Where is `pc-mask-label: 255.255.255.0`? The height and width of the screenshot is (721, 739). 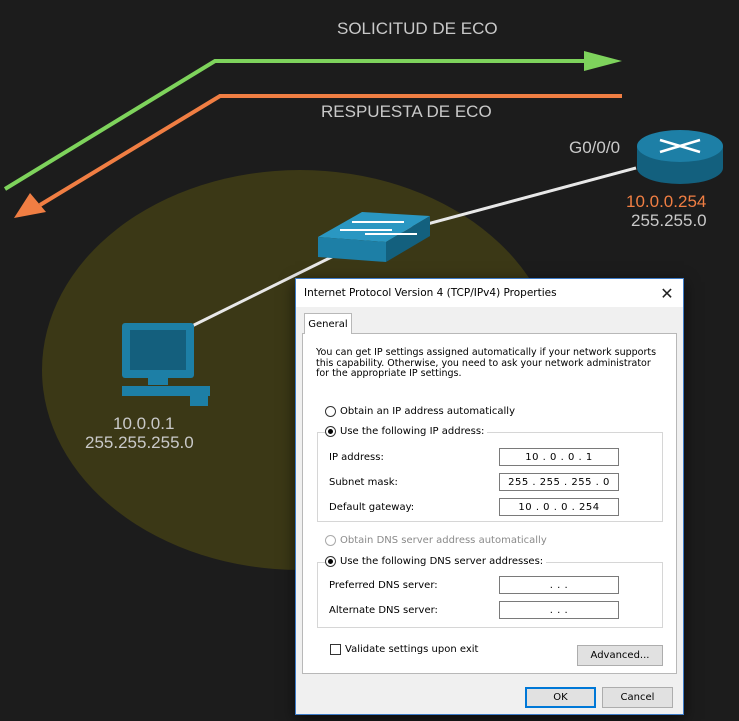 pc-mask-label: 255.255.255.0 is located at coordinates (139, 442).